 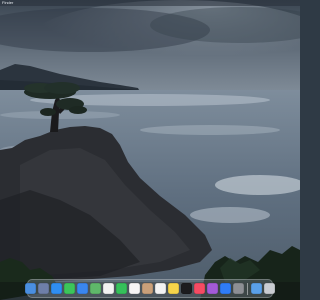 What do you see at coordinates (174, 288) in the screenshot?
I see `notes-icon` at bounding box center [174, 288].